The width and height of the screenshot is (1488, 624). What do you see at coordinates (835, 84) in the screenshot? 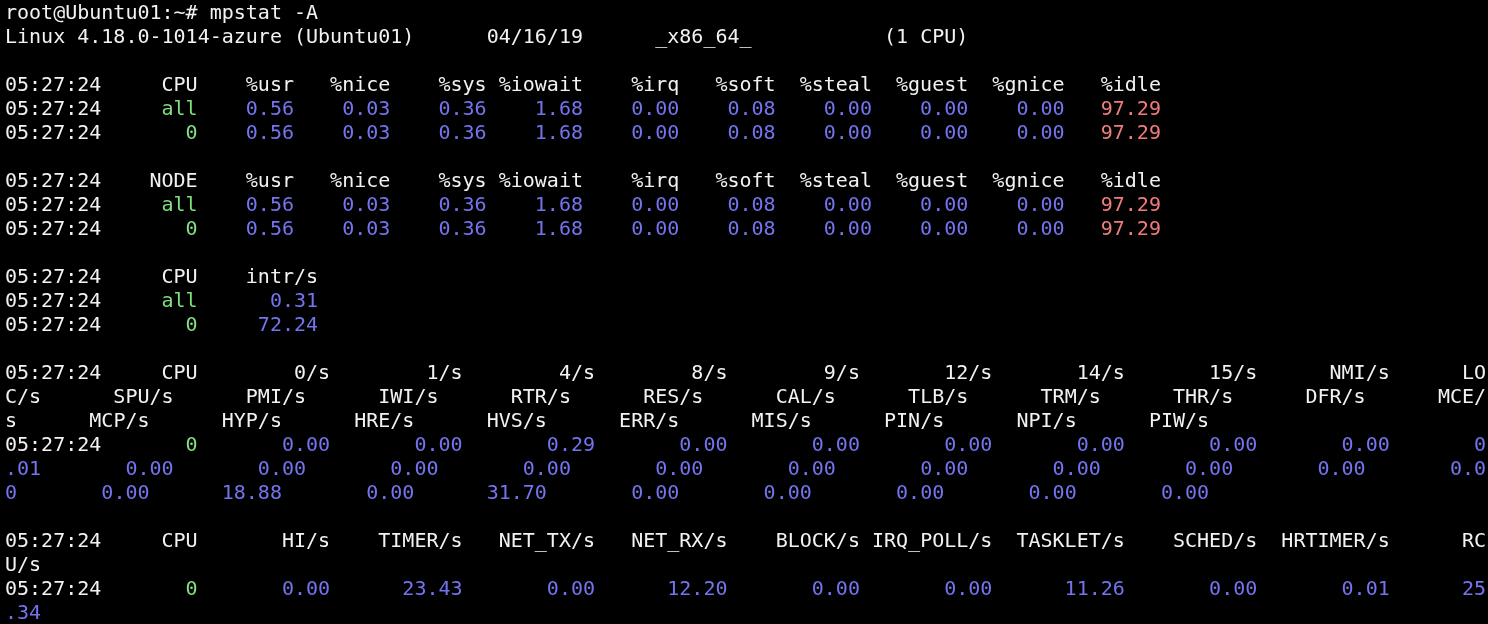
I see `column-header: %steal` at bounding box center [835, 84].